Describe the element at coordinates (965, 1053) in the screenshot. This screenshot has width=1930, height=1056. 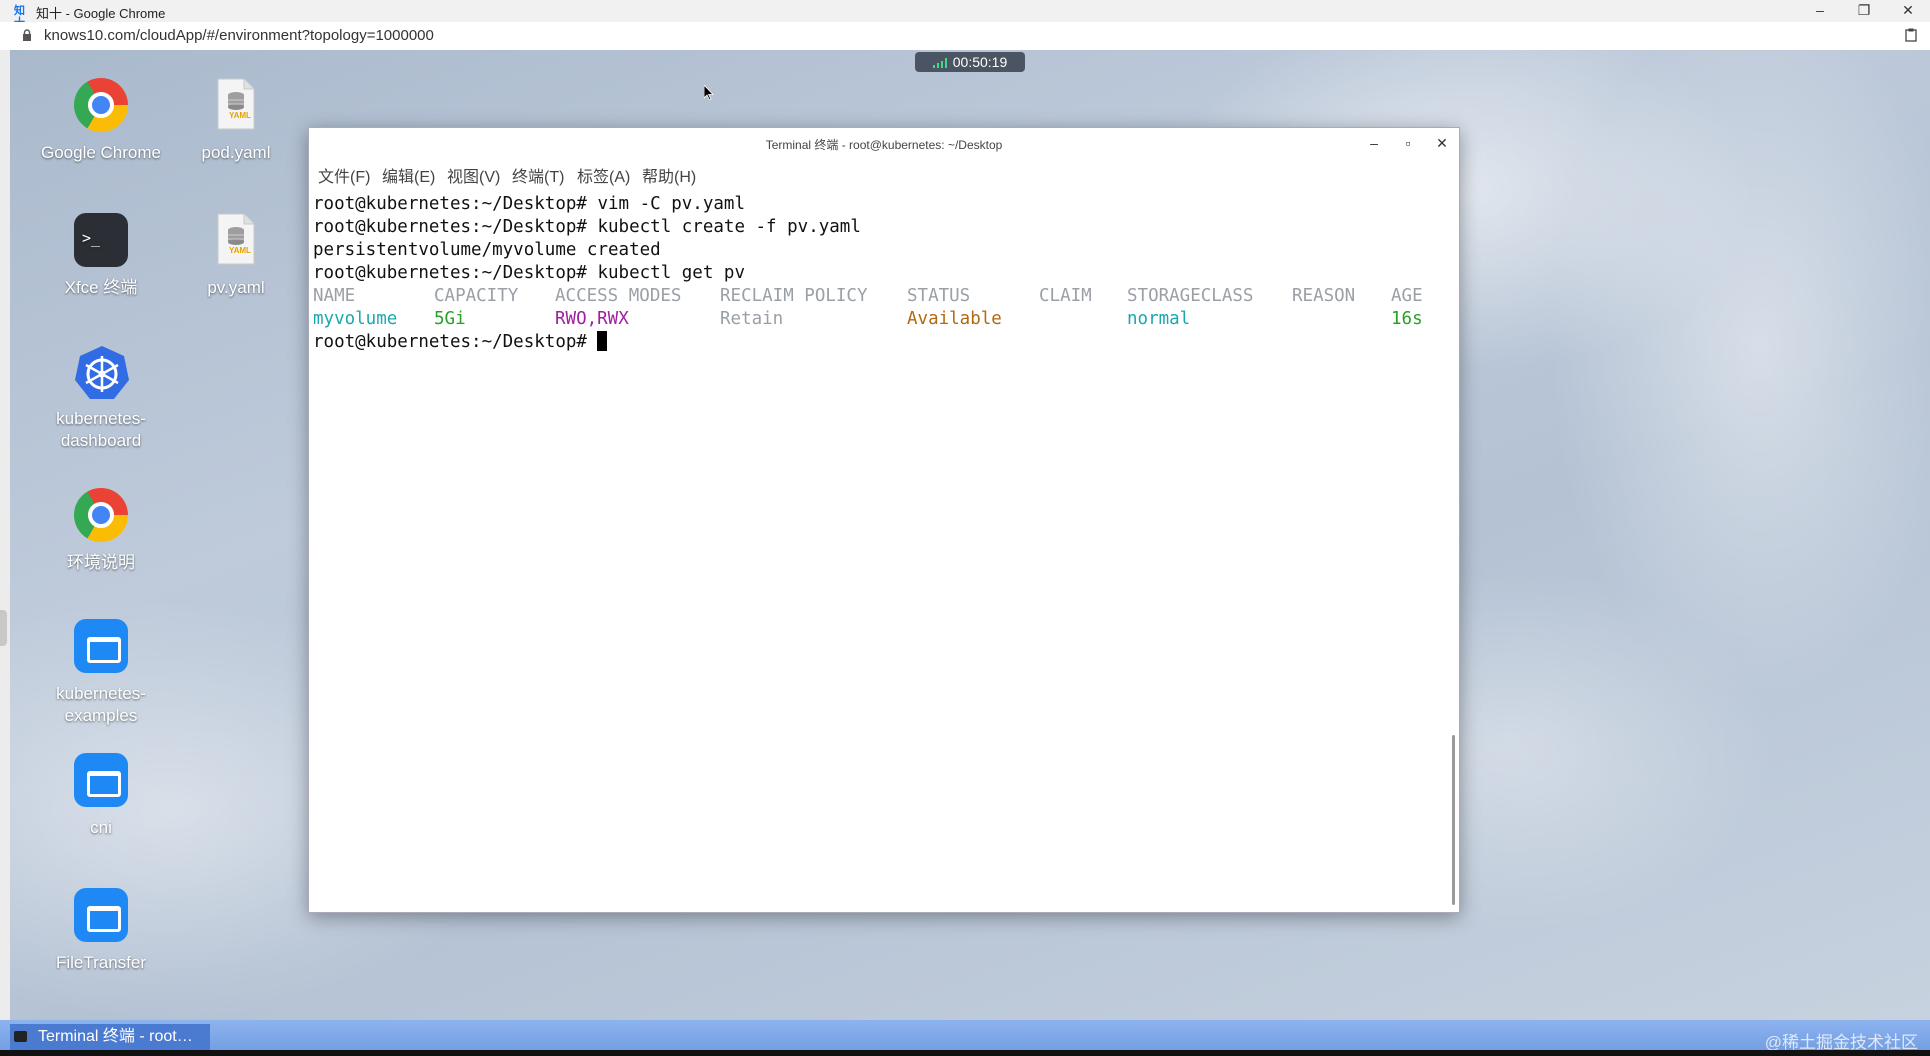
I see `bottom-edge` at that location.